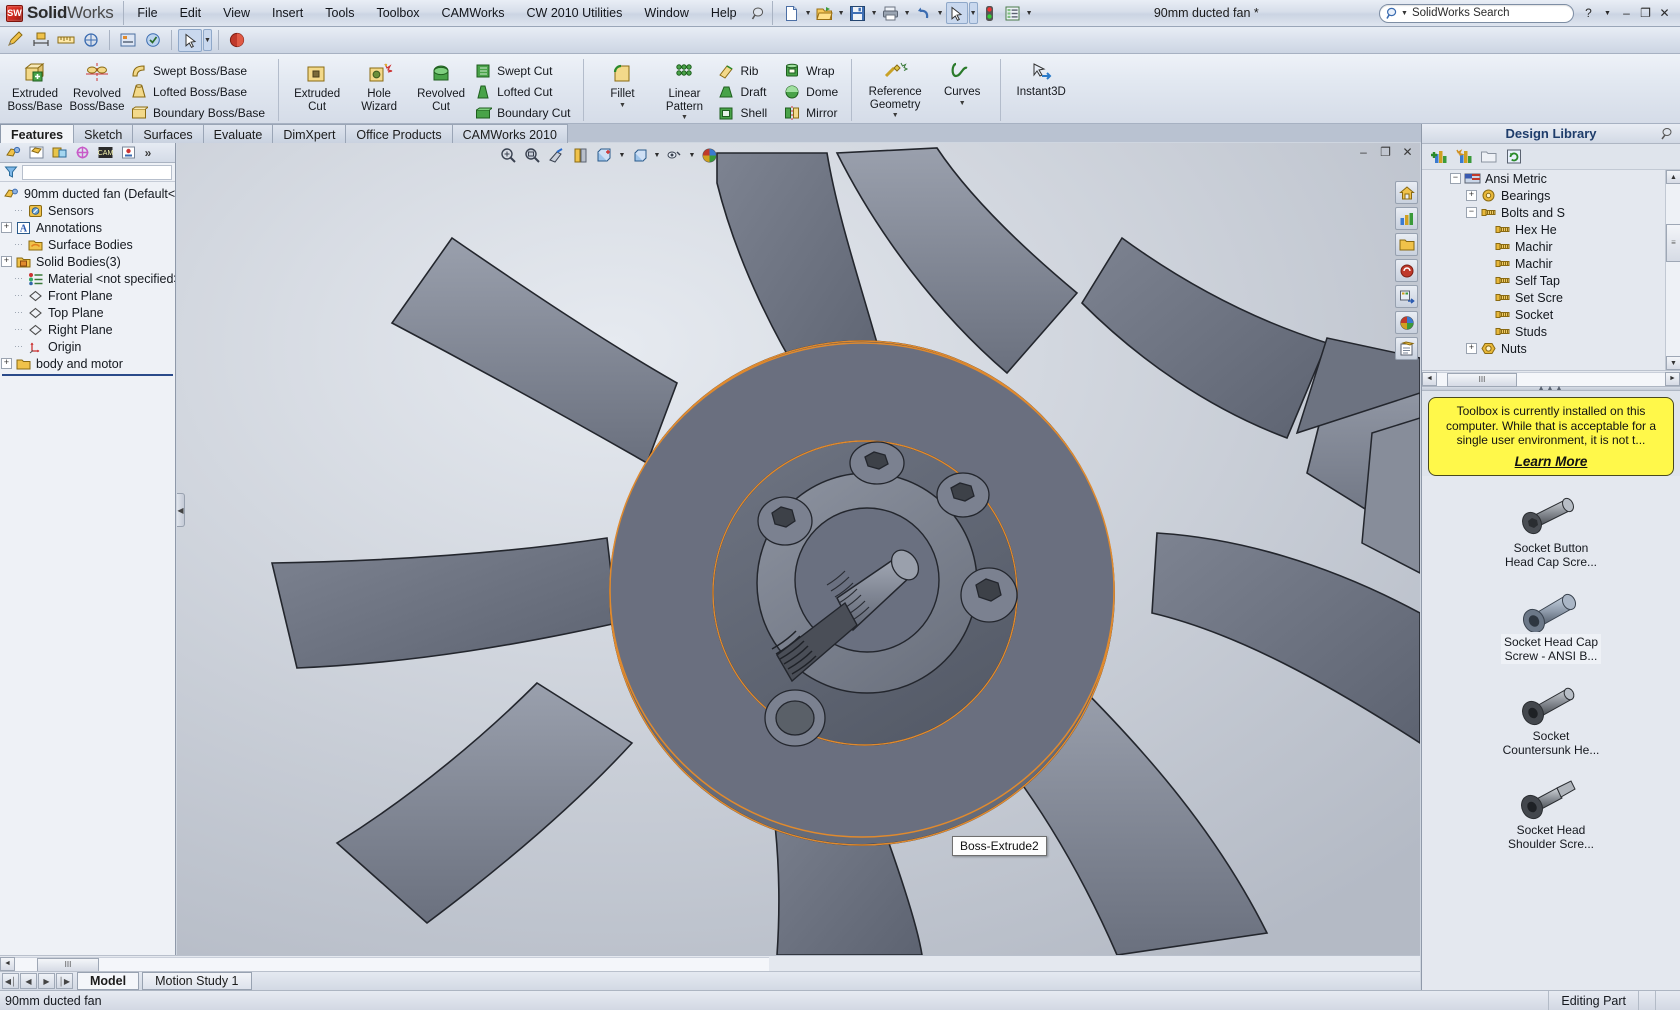  Describe the element at coordinates (1673, 177) in the screenshot. I see `scroll-up-button: ▲` at that location.